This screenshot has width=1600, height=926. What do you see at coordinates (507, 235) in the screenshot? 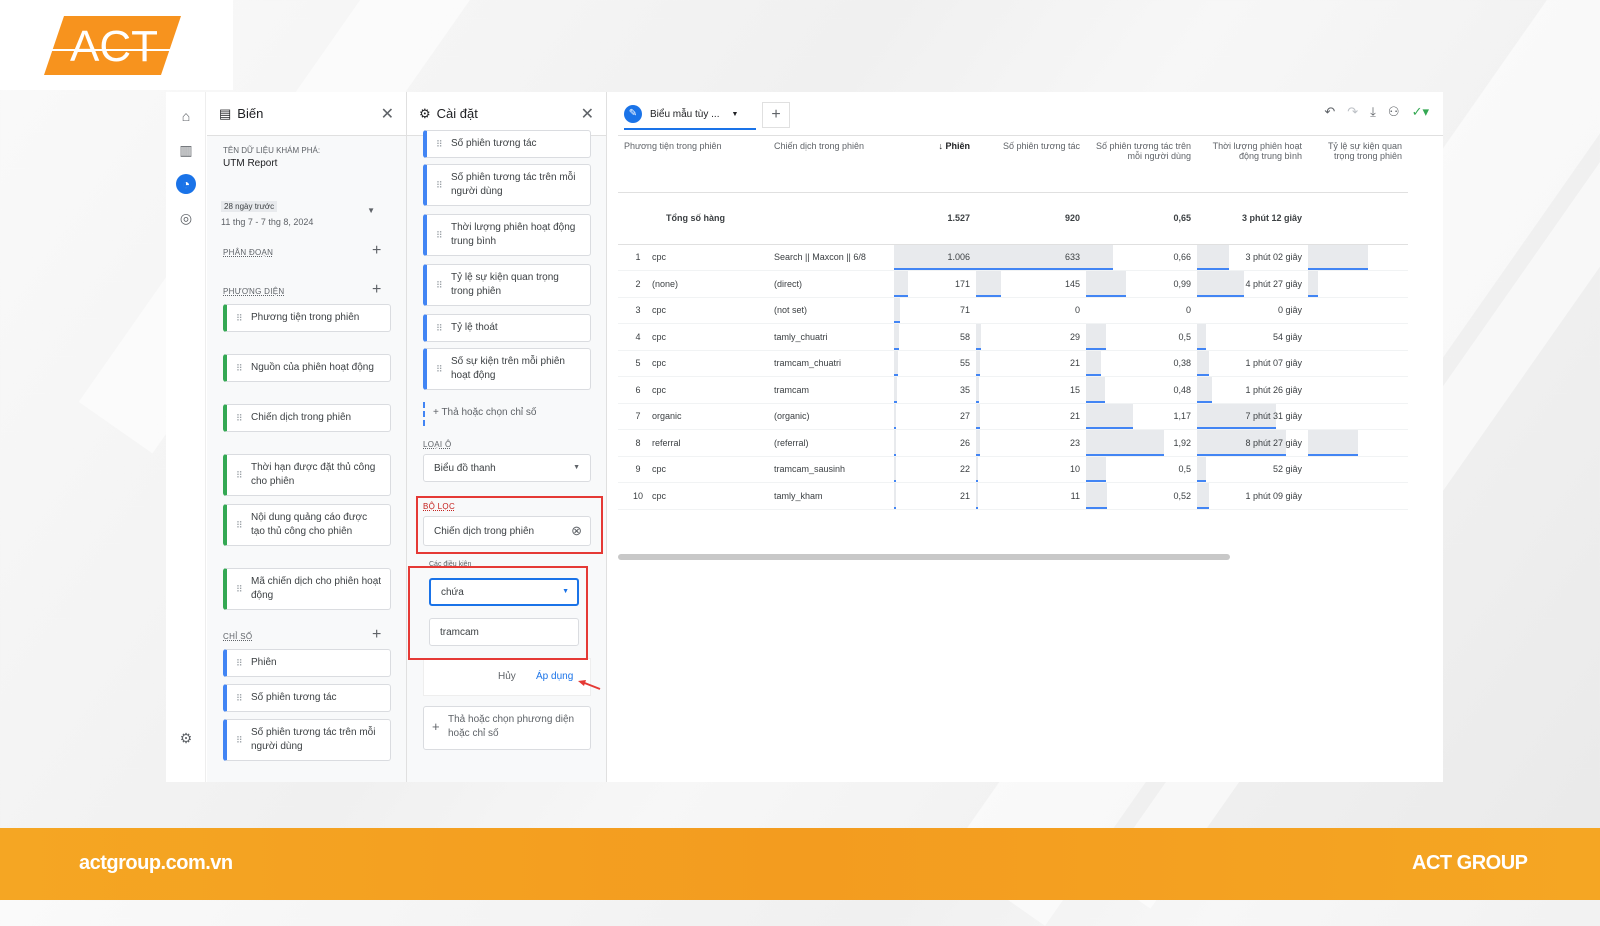
I see `metric-card: ⠿ Thời lượng phiên hoạt động trung bình` at bounding box center [507, 235].